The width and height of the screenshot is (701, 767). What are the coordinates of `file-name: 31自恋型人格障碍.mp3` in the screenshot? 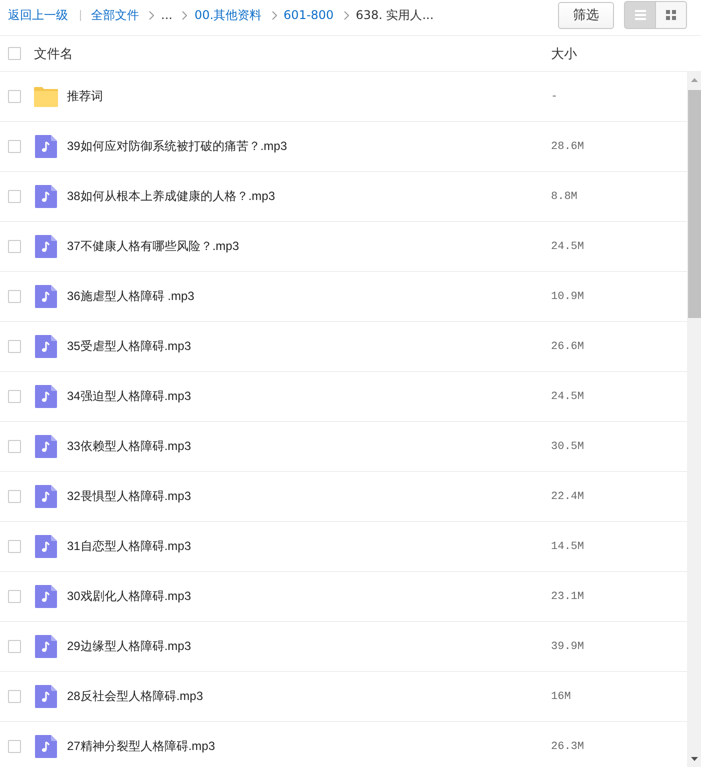 It's located at (129, 546).